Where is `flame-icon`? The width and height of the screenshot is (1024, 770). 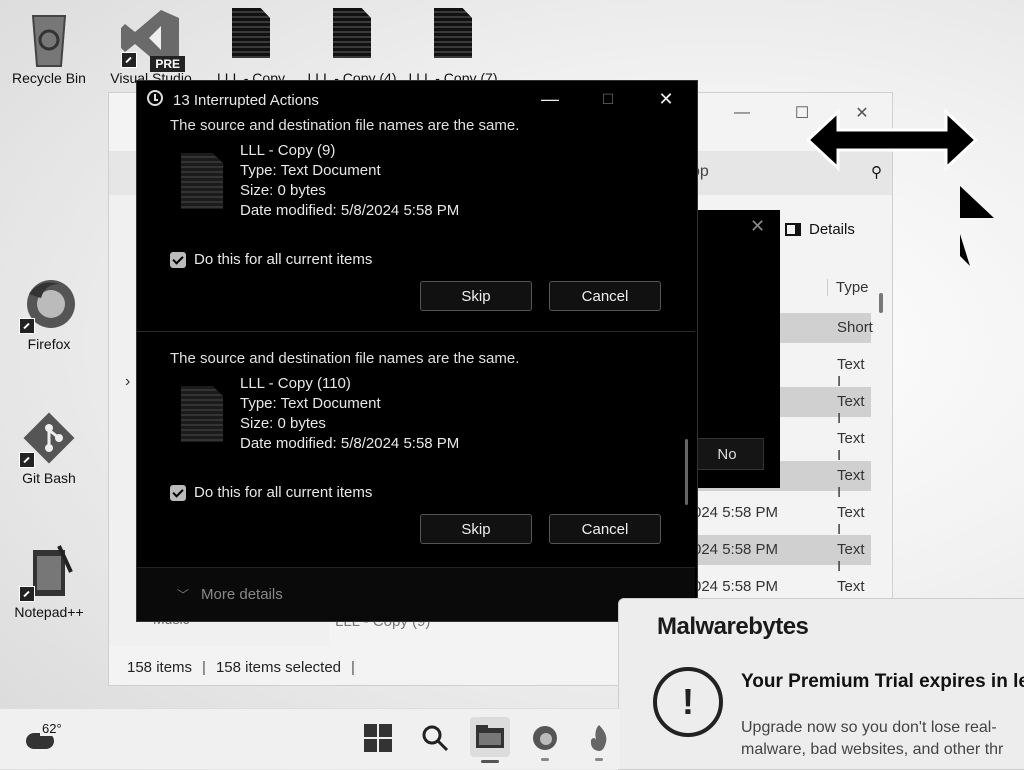 flame-icon is located at coordinates (598, 738).